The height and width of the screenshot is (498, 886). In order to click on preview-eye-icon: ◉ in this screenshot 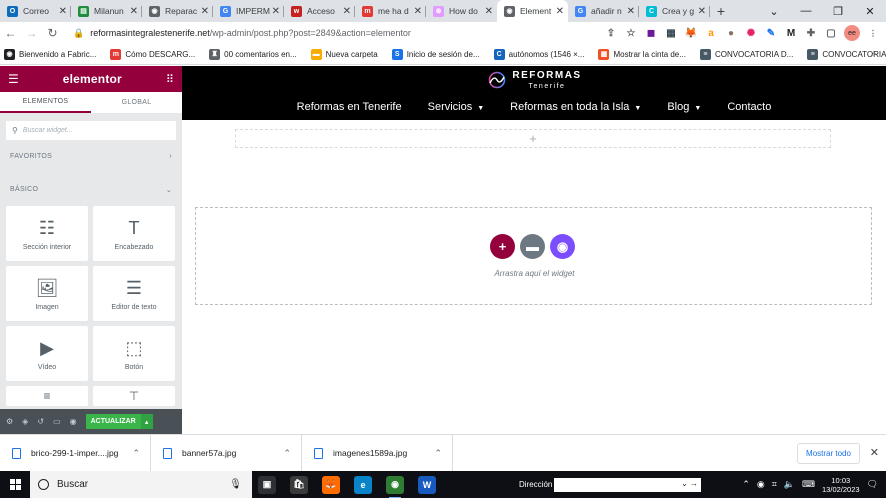, I will do `click(73, 421)`.